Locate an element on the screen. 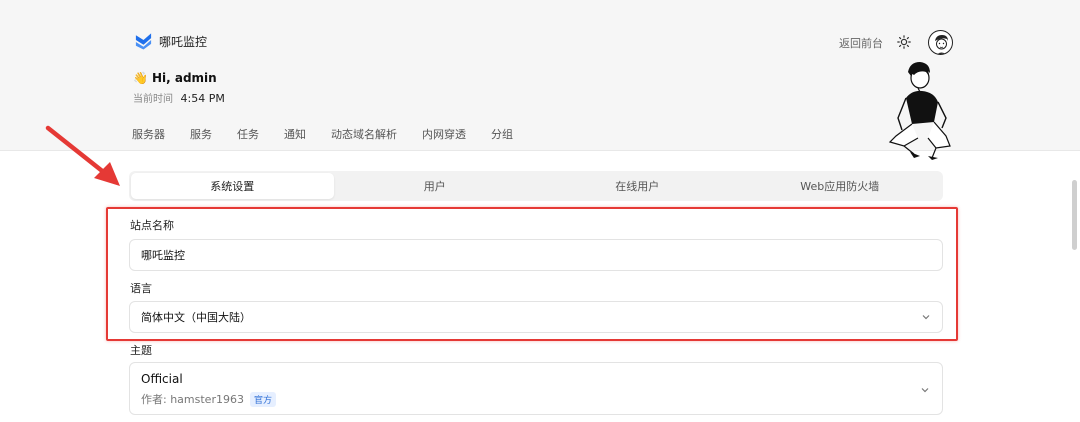 The width and height of the screenshot is (1080, 422). back-to-frontend-link: 返回前台 is located at coordinates (861, 43).